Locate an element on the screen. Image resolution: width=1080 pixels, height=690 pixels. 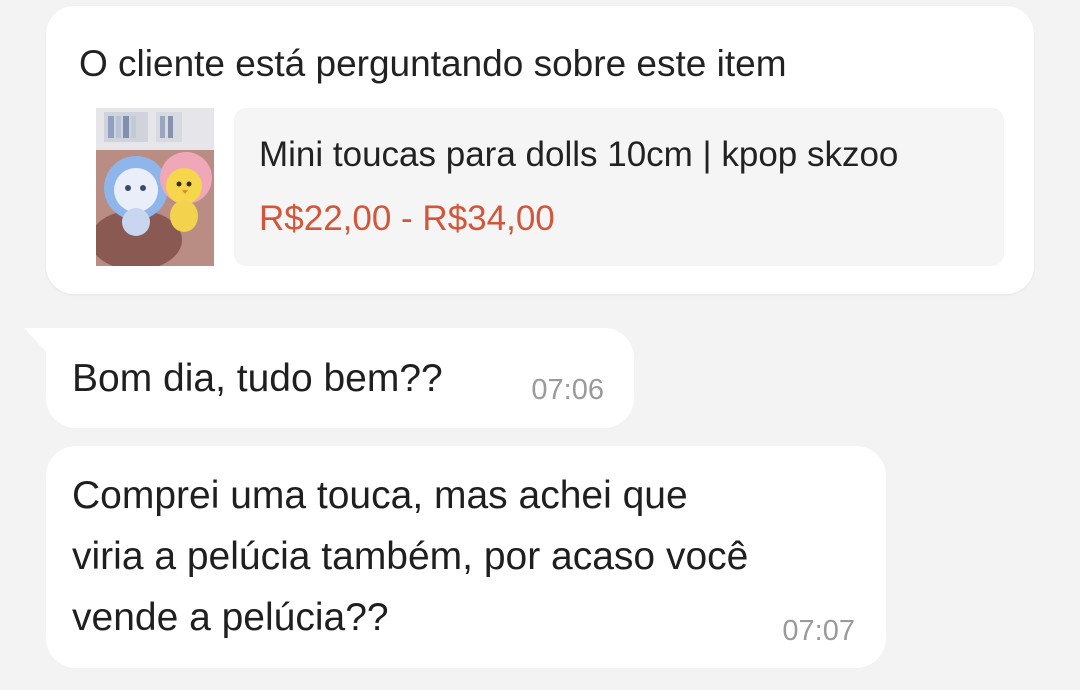
message-time: 07:06 is located at coordinates (567, 390).